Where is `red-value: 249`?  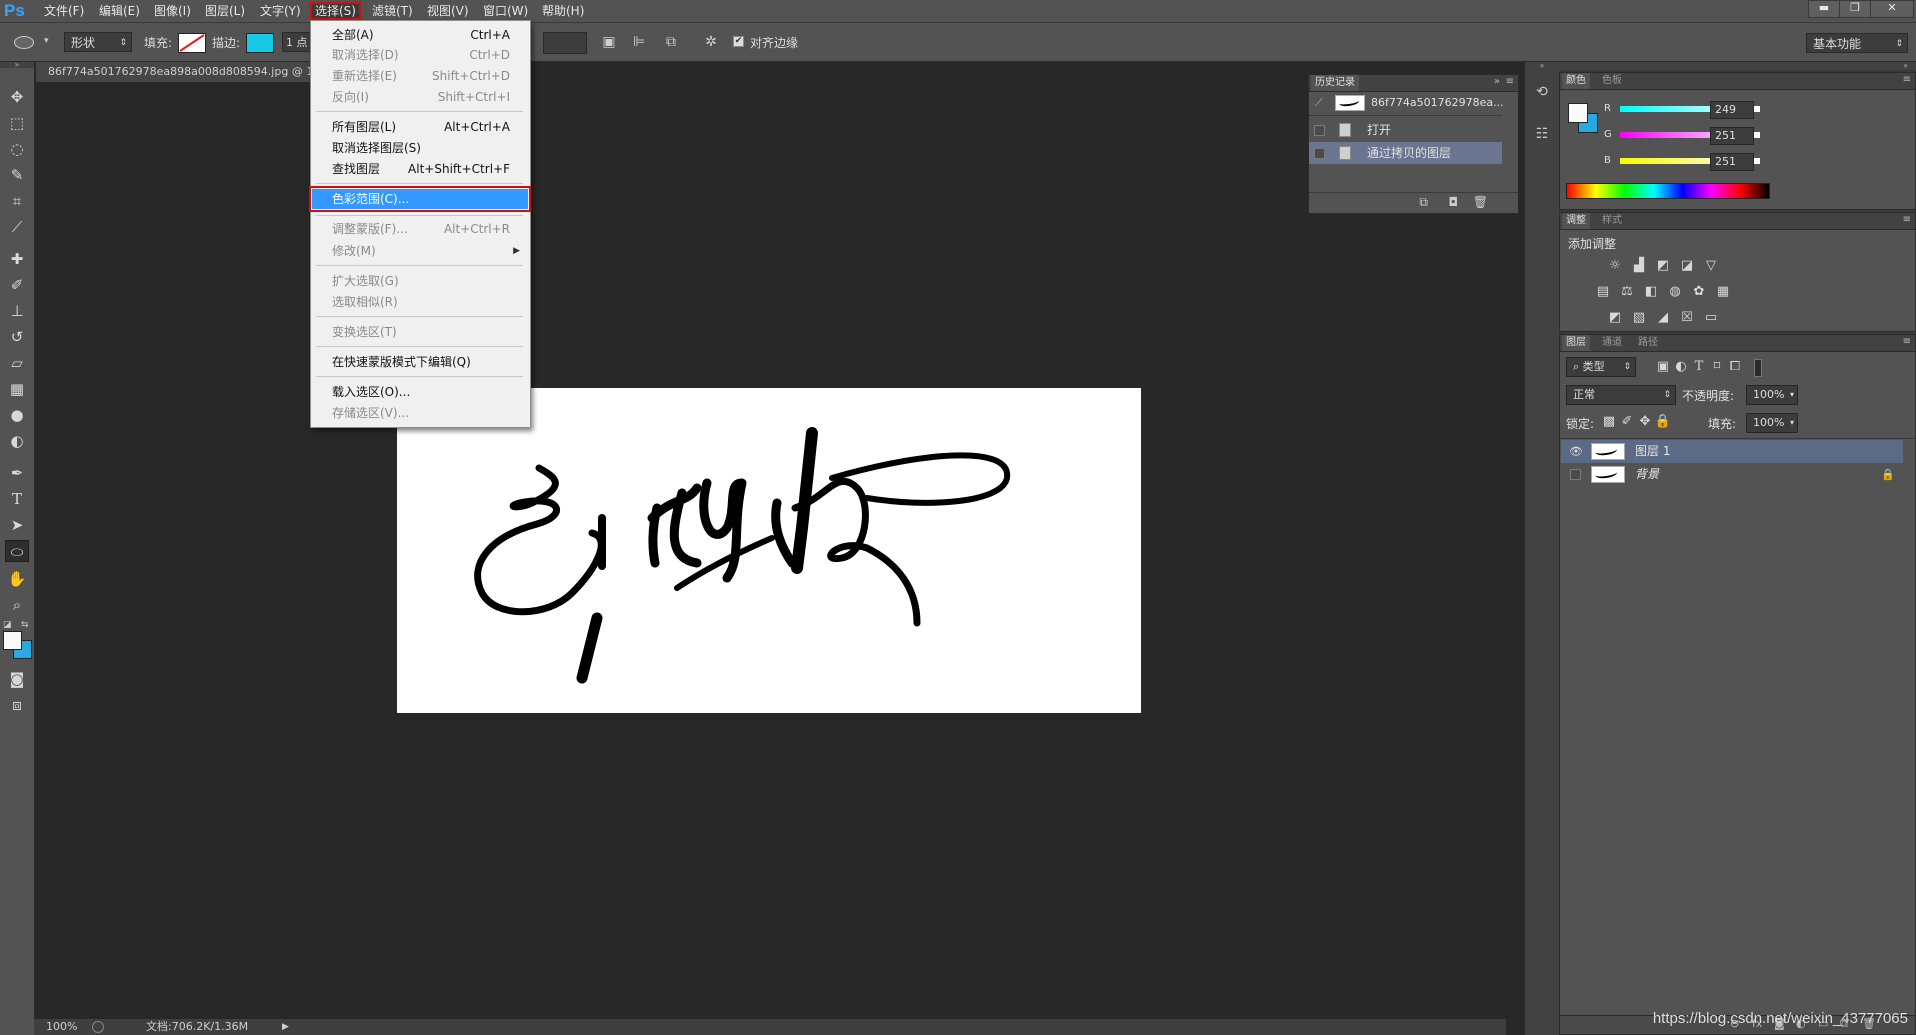 red-value: 249 is located at coordinates (1732, 110).